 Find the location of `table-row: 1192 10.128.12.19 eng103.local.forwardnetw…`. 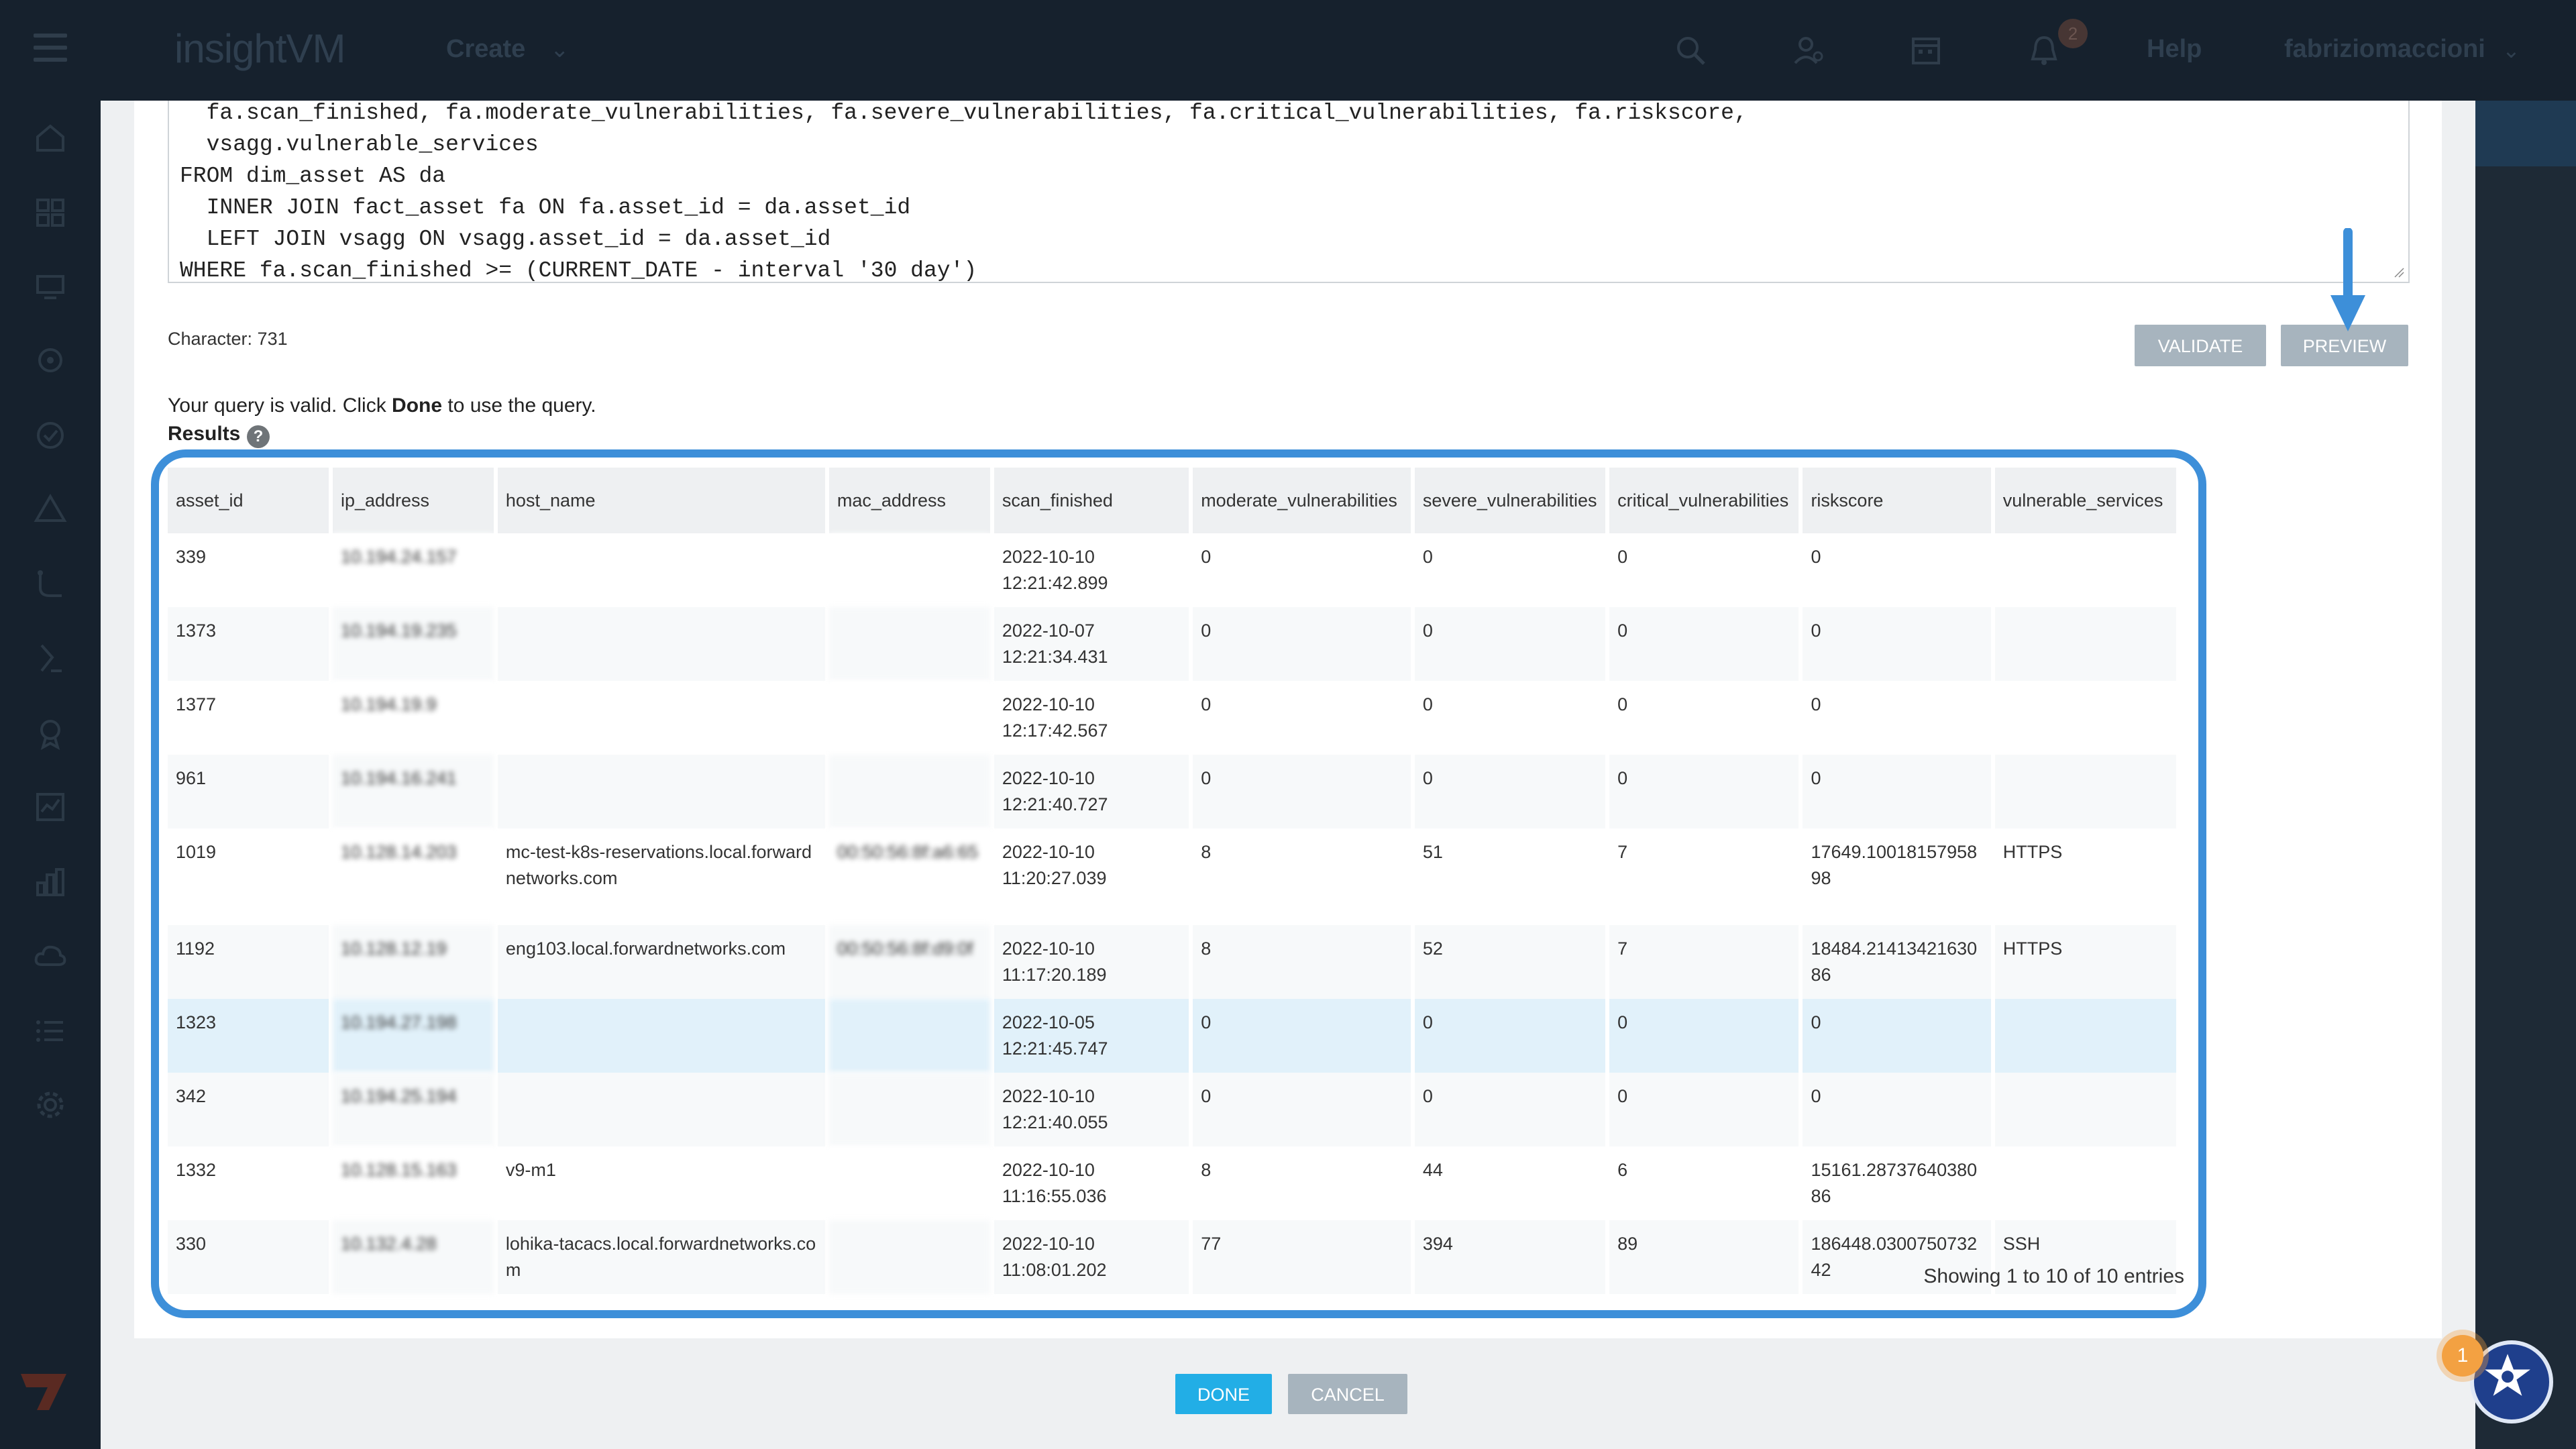

table-row: 1192 10.128.12.19 eng103.local.forwardnetw… is located at coordinates (1172, 962).